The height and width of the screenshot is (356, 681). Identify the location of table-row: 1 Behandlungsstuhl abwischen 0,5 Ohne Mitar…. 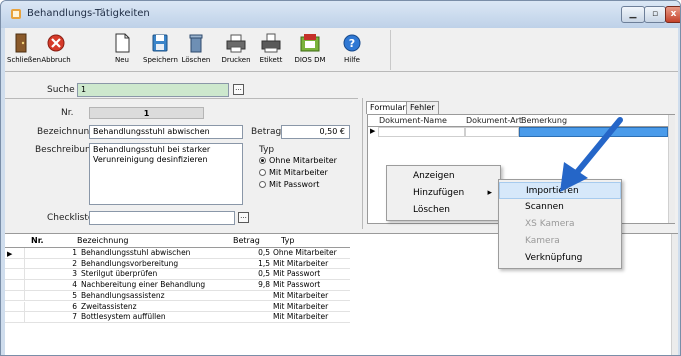
(177, 253).